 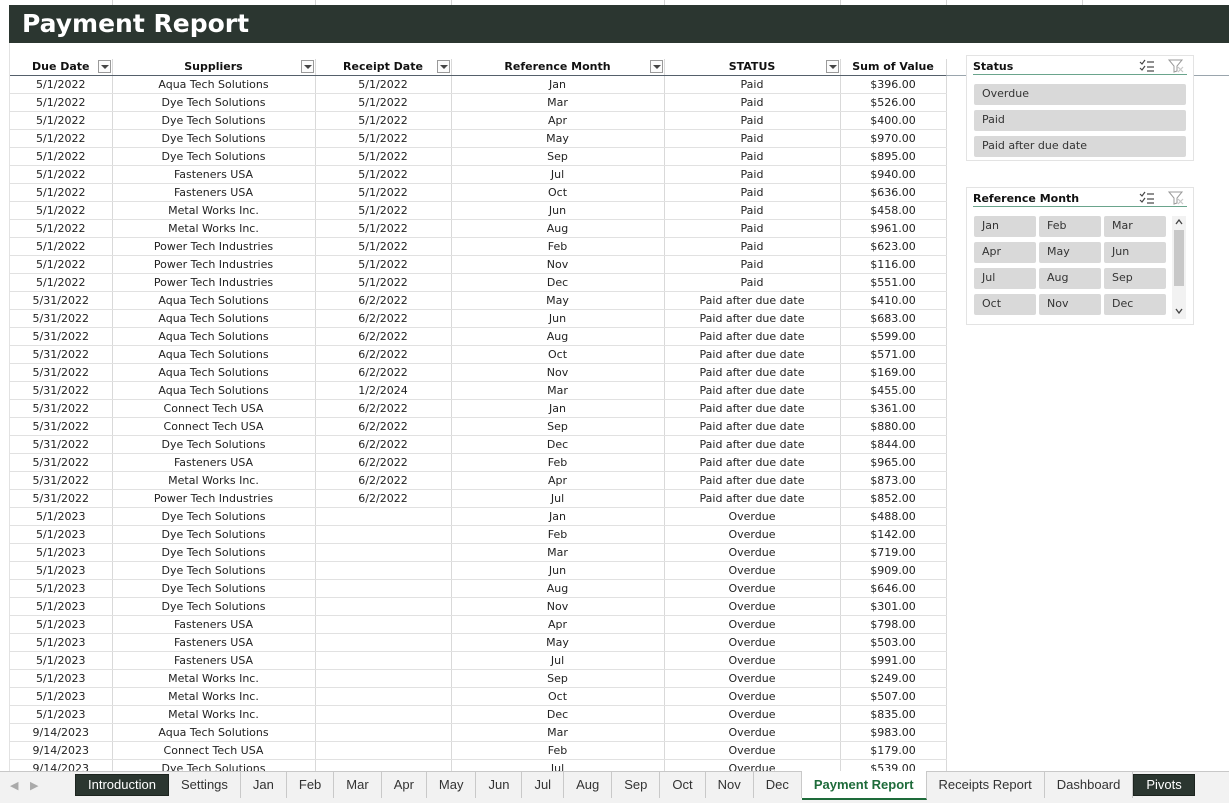 I want to click on value-cell: $249.00, so click(x=893, y=678).